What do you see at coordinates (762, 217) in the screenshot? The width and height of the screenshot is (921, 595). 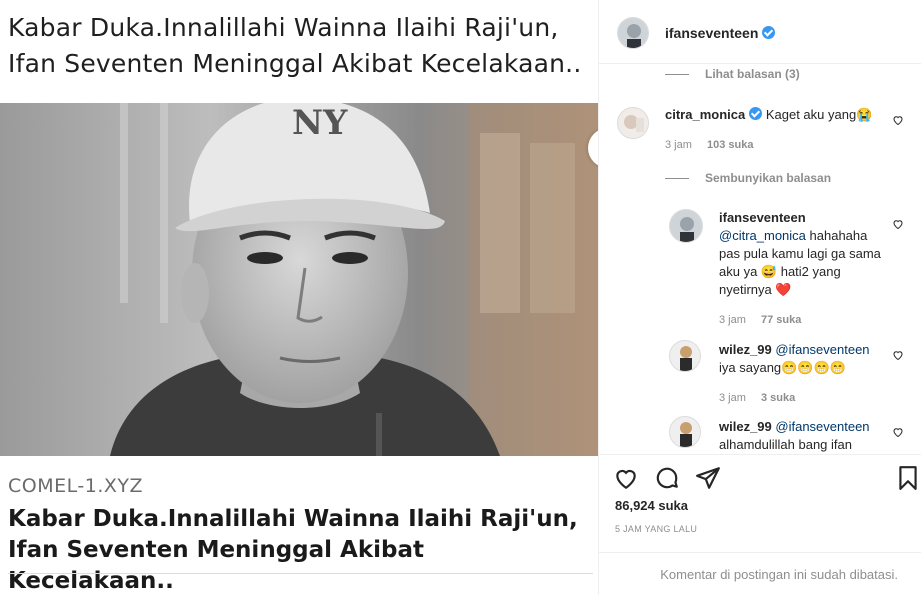 I see `comment-username: ifanseventeen` at bounding box center [762, 217].